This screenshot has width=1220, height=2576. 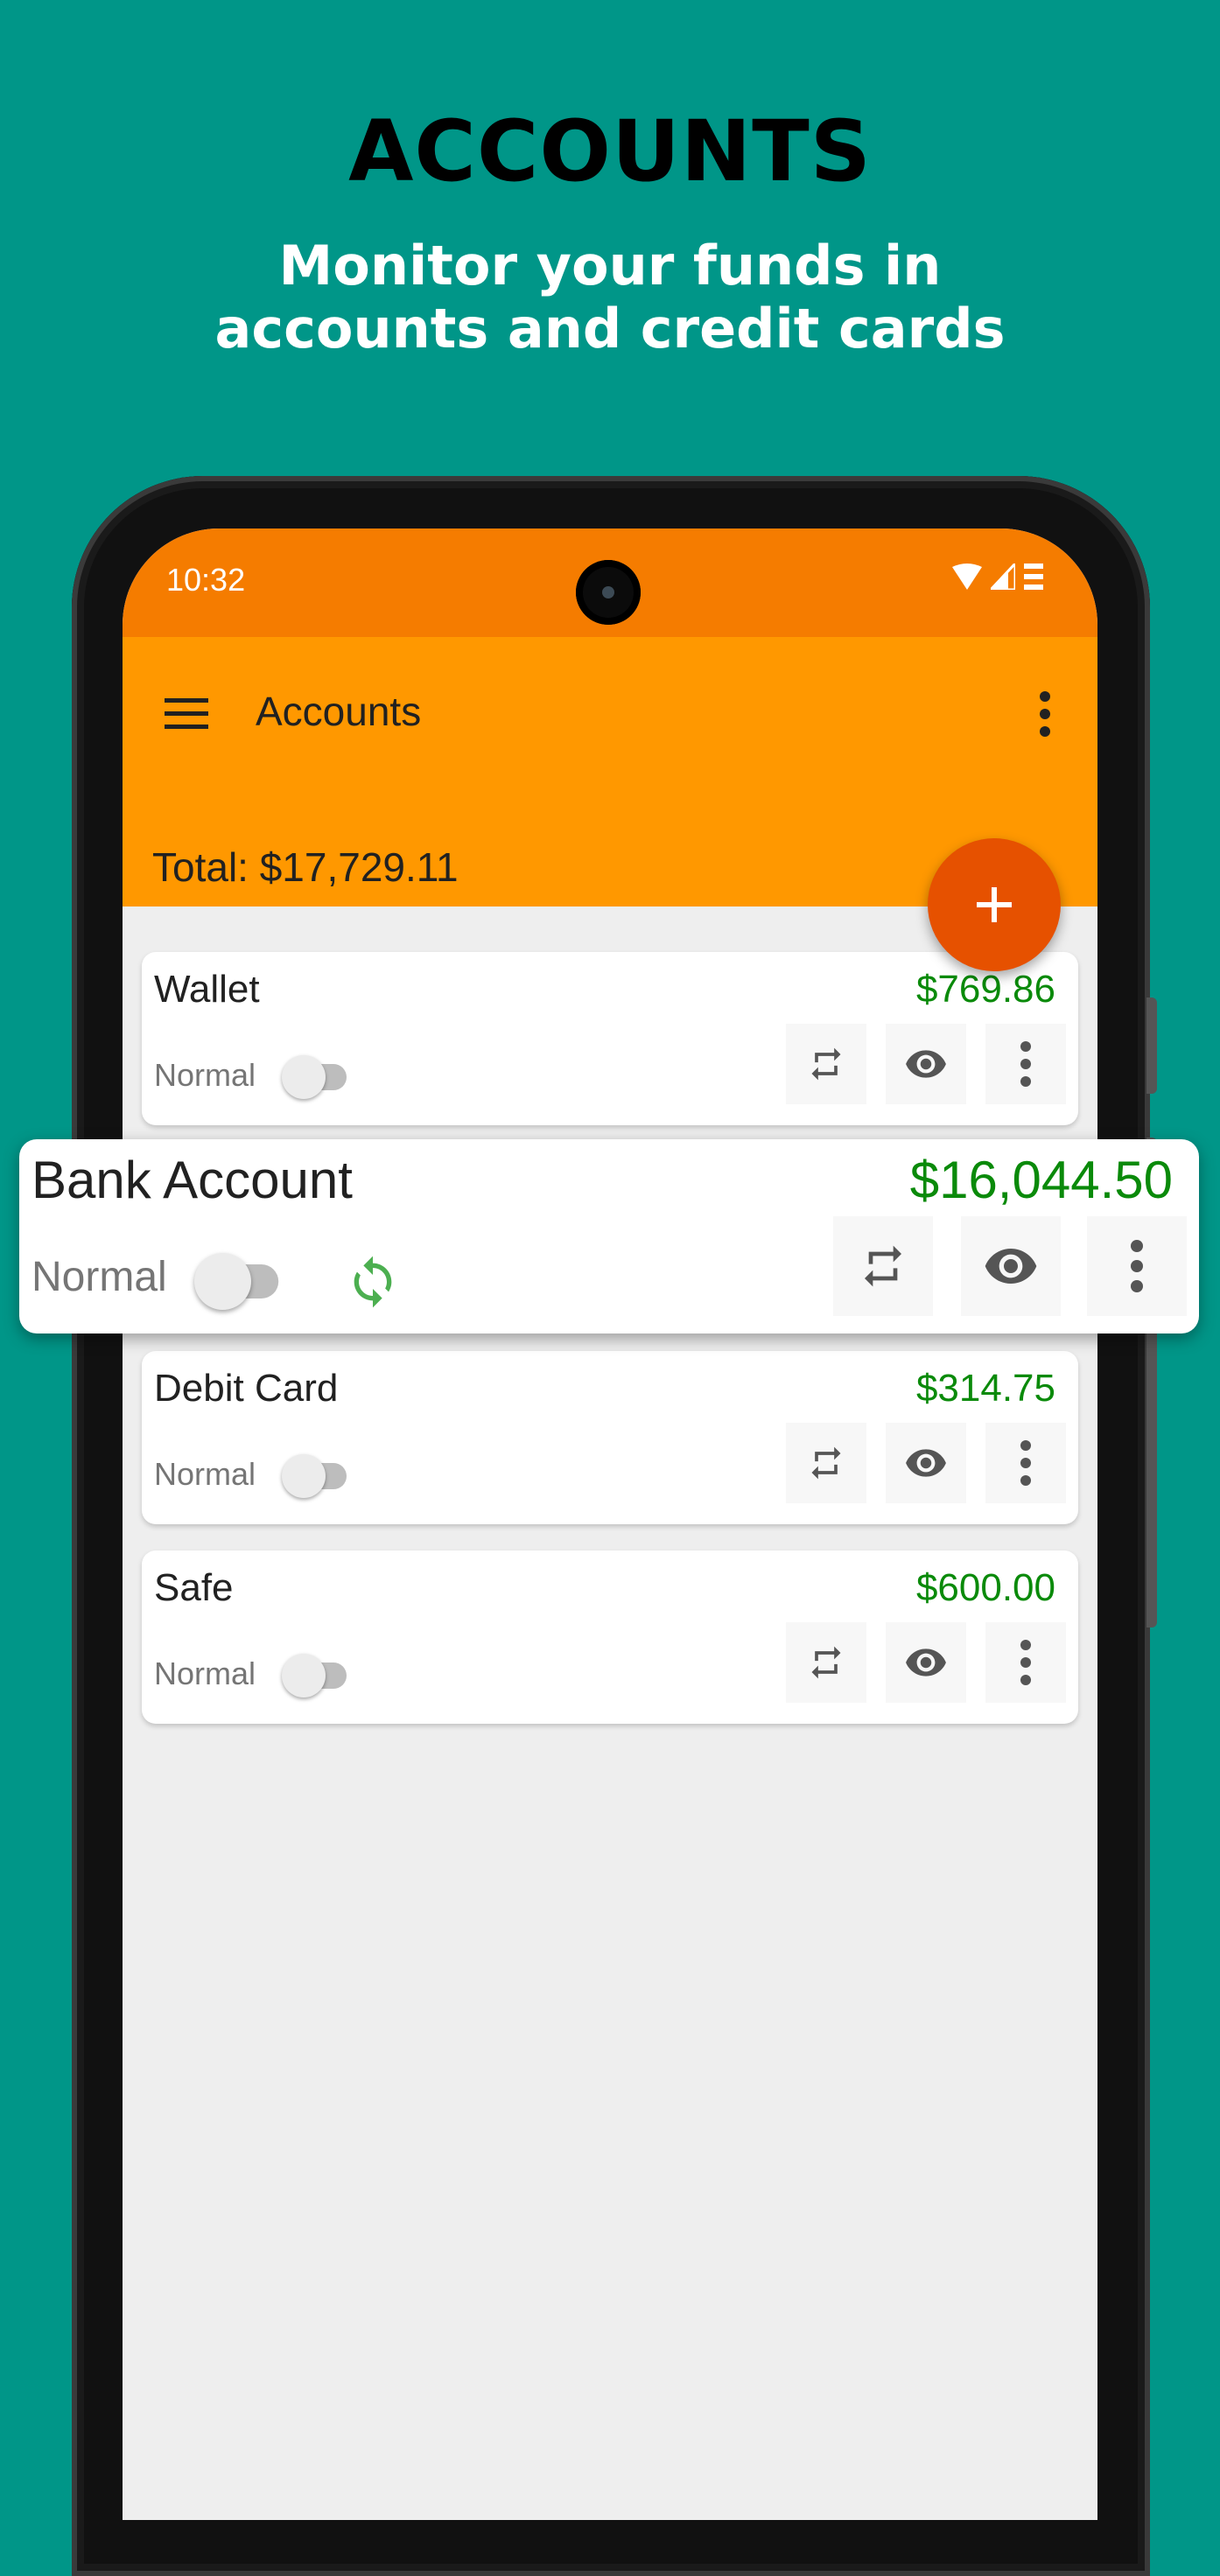 What do you see at coordinates (305, 867) in the screenshot?
I see `total-balance: Total: $17,729.11` at bounding box center [305, 867].